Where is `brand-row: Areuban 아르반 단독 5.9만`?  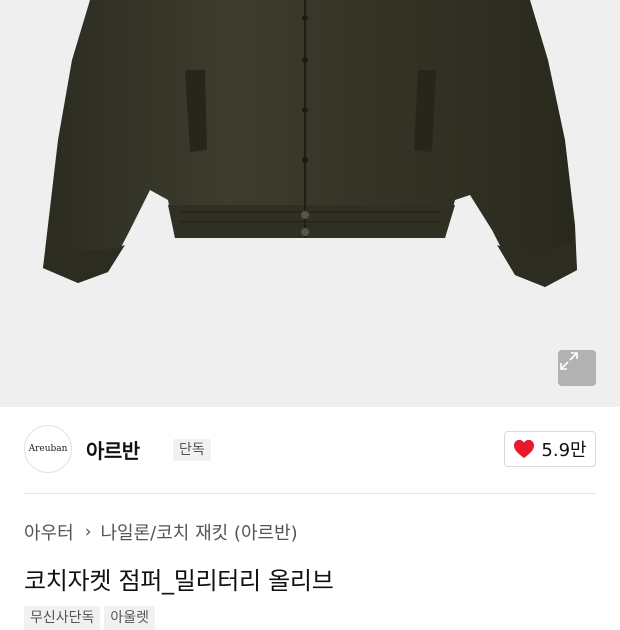
brand-row: Areuban 아르반 단독 5.9만 is located at coordinates (310, 450).